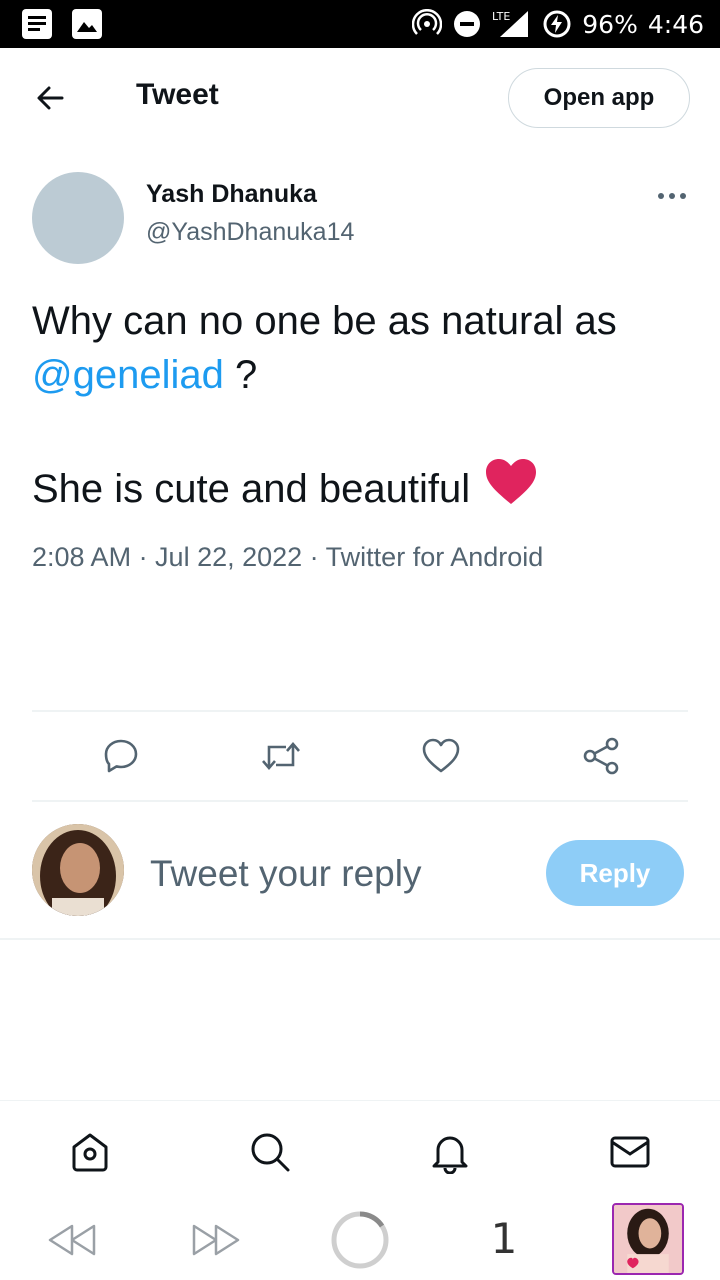 The image size is (720, 1280). I want to click on tab-count: 1, so click(504, 1238).